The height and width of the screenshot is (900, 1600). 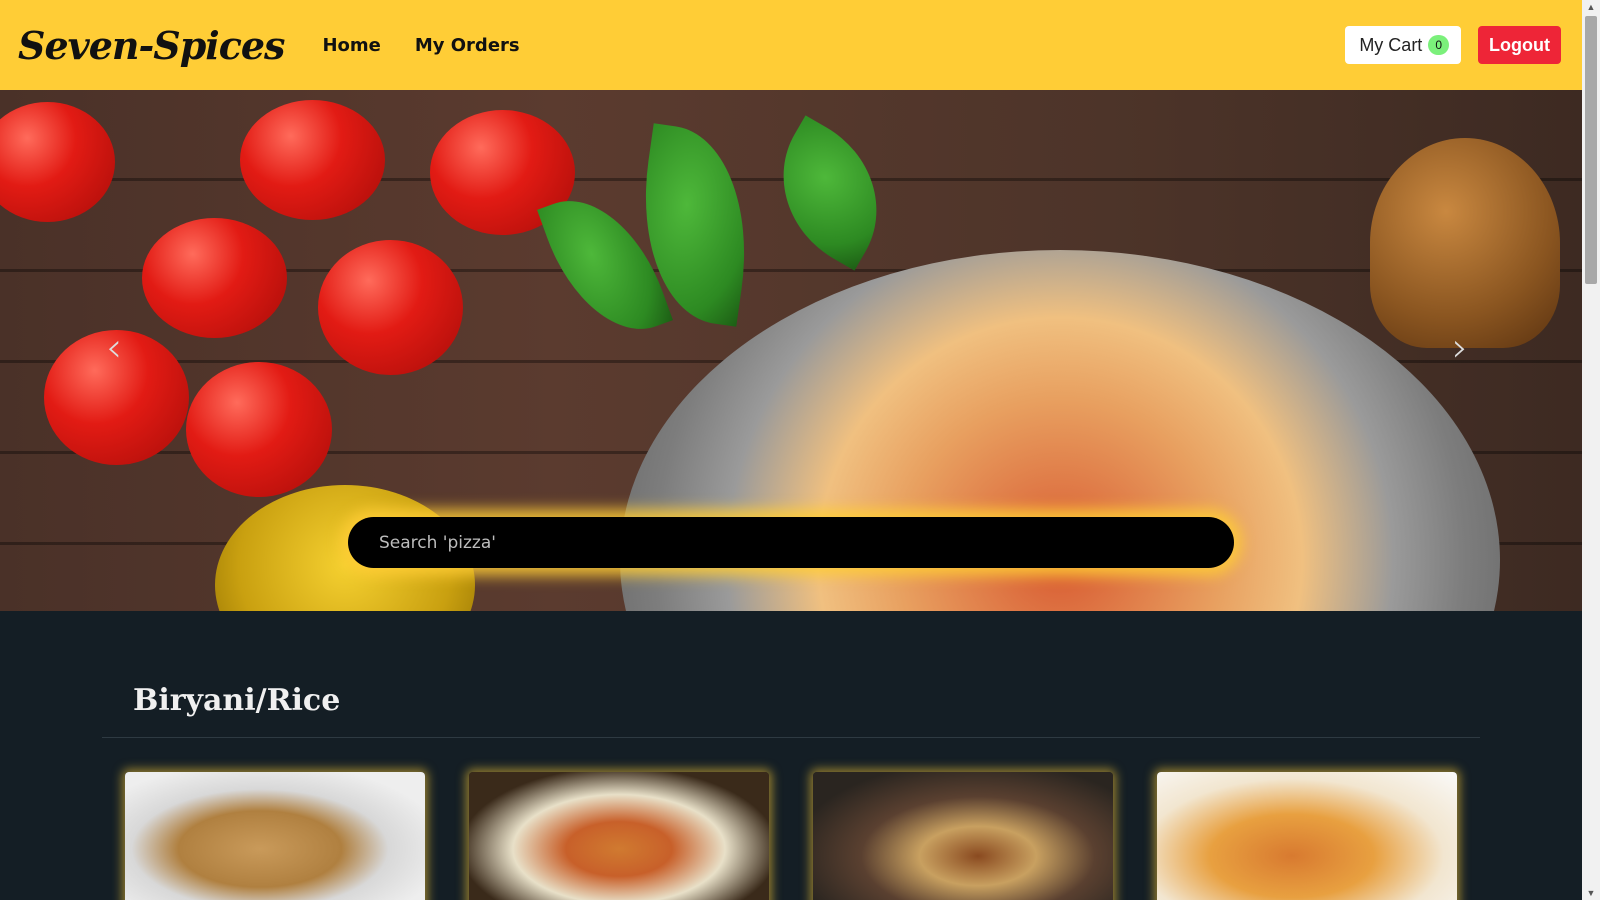 I want to click on pepper-grinder-image, so click(x=1465, y=243).